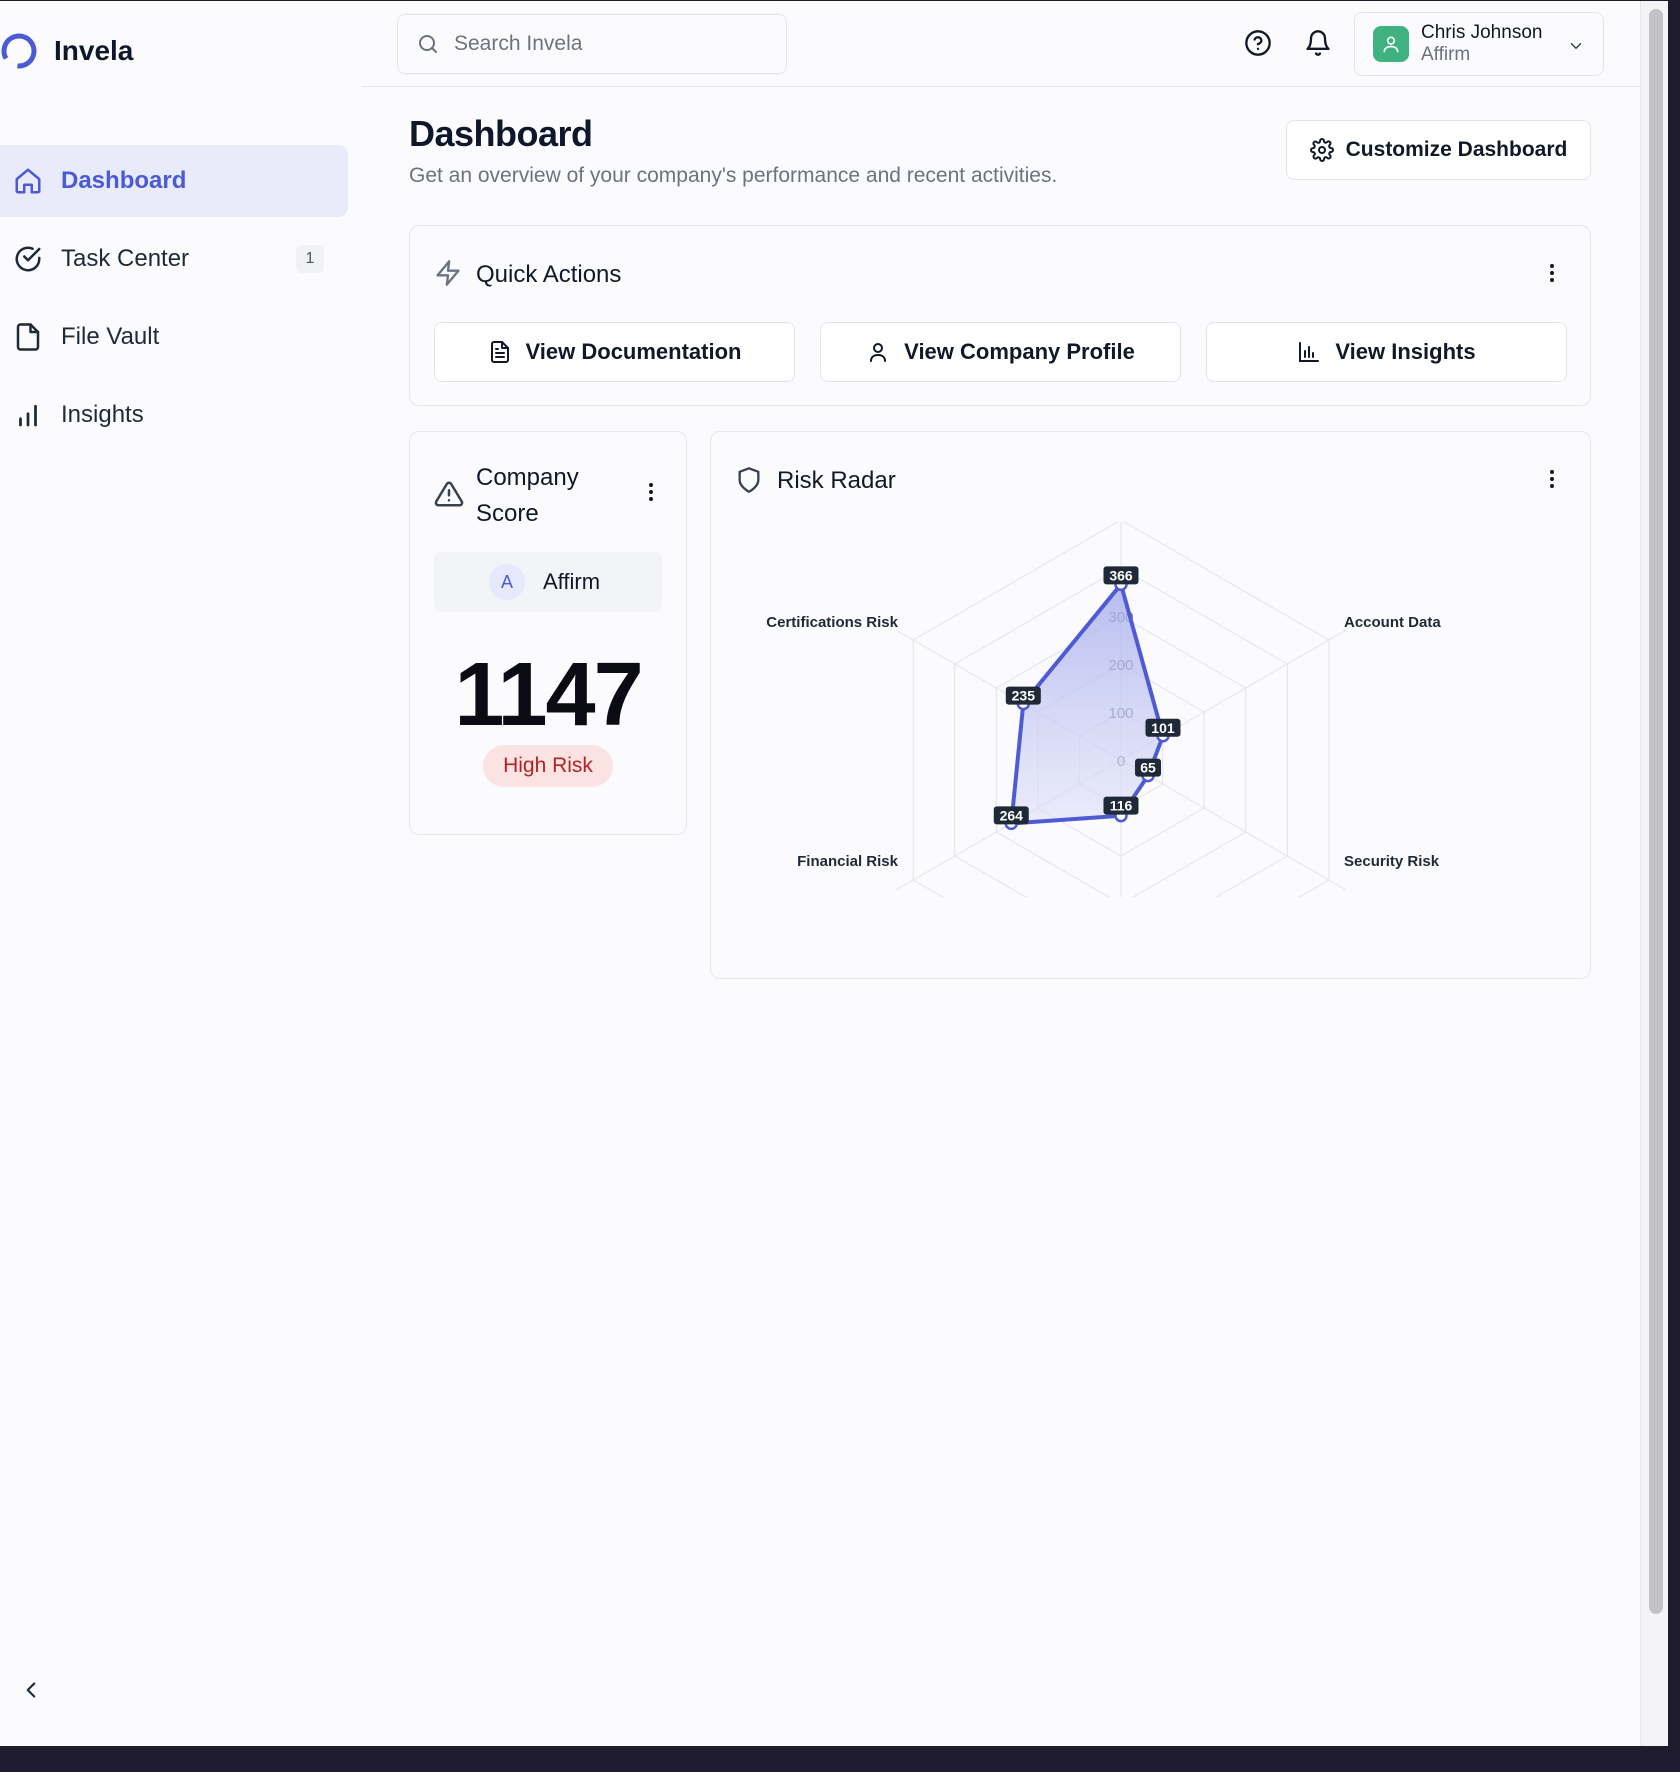 The image size is (1680, 1772). I want to click on user-avatar-icon, so click(1391, 44).